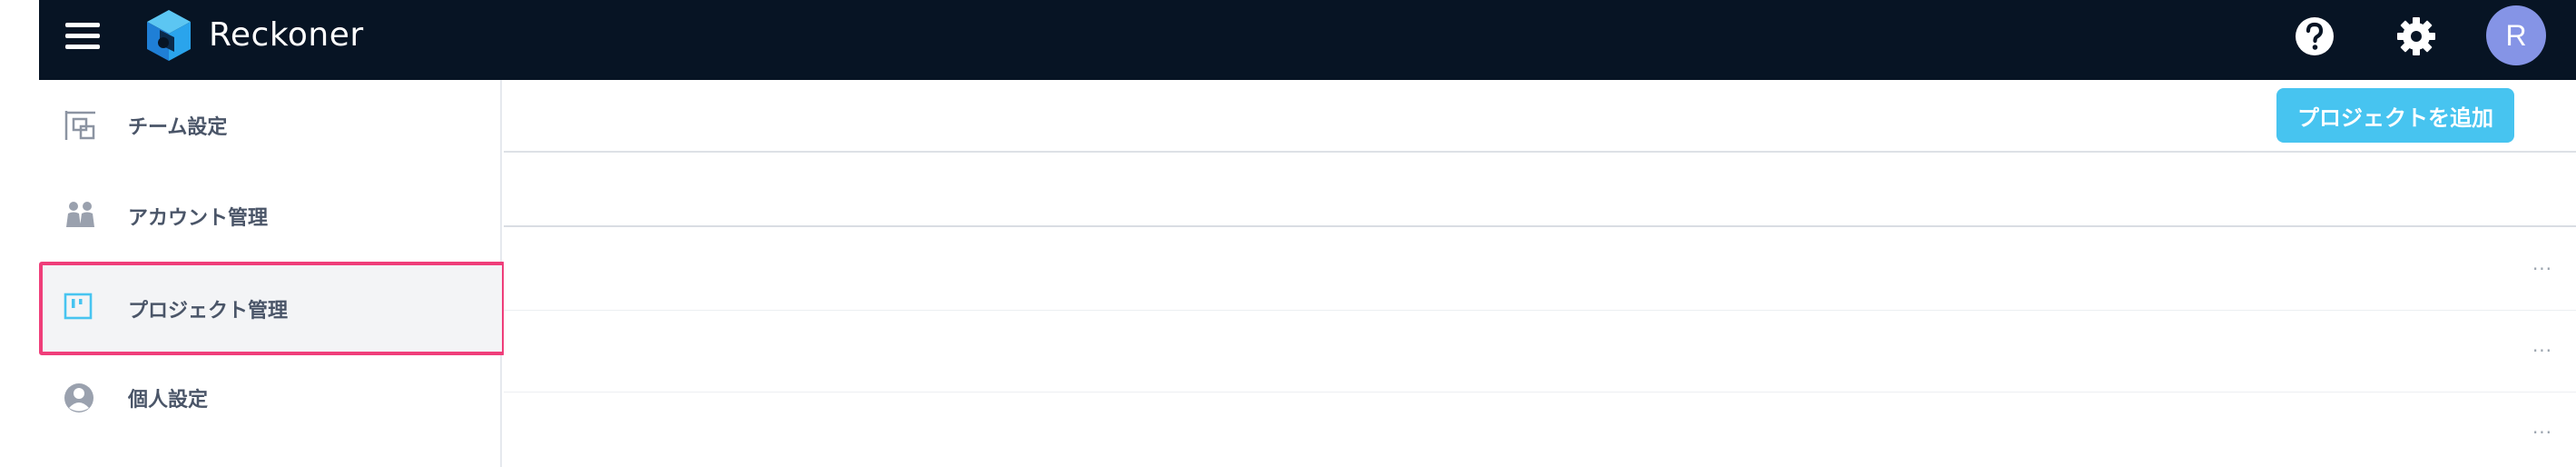 The image size is (2576, 467). I want to click on sidebar-item-team-settings: チーム設定, so click(269, 126).